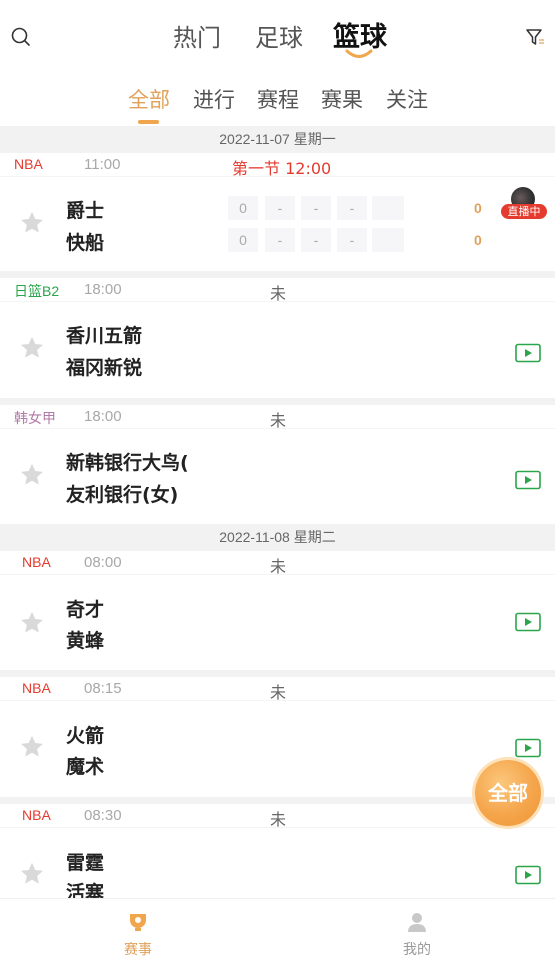  What do you see at coordinates (148, 122) in the screenshot?
I see `subtab-underline` at bounding box center [148, 122].